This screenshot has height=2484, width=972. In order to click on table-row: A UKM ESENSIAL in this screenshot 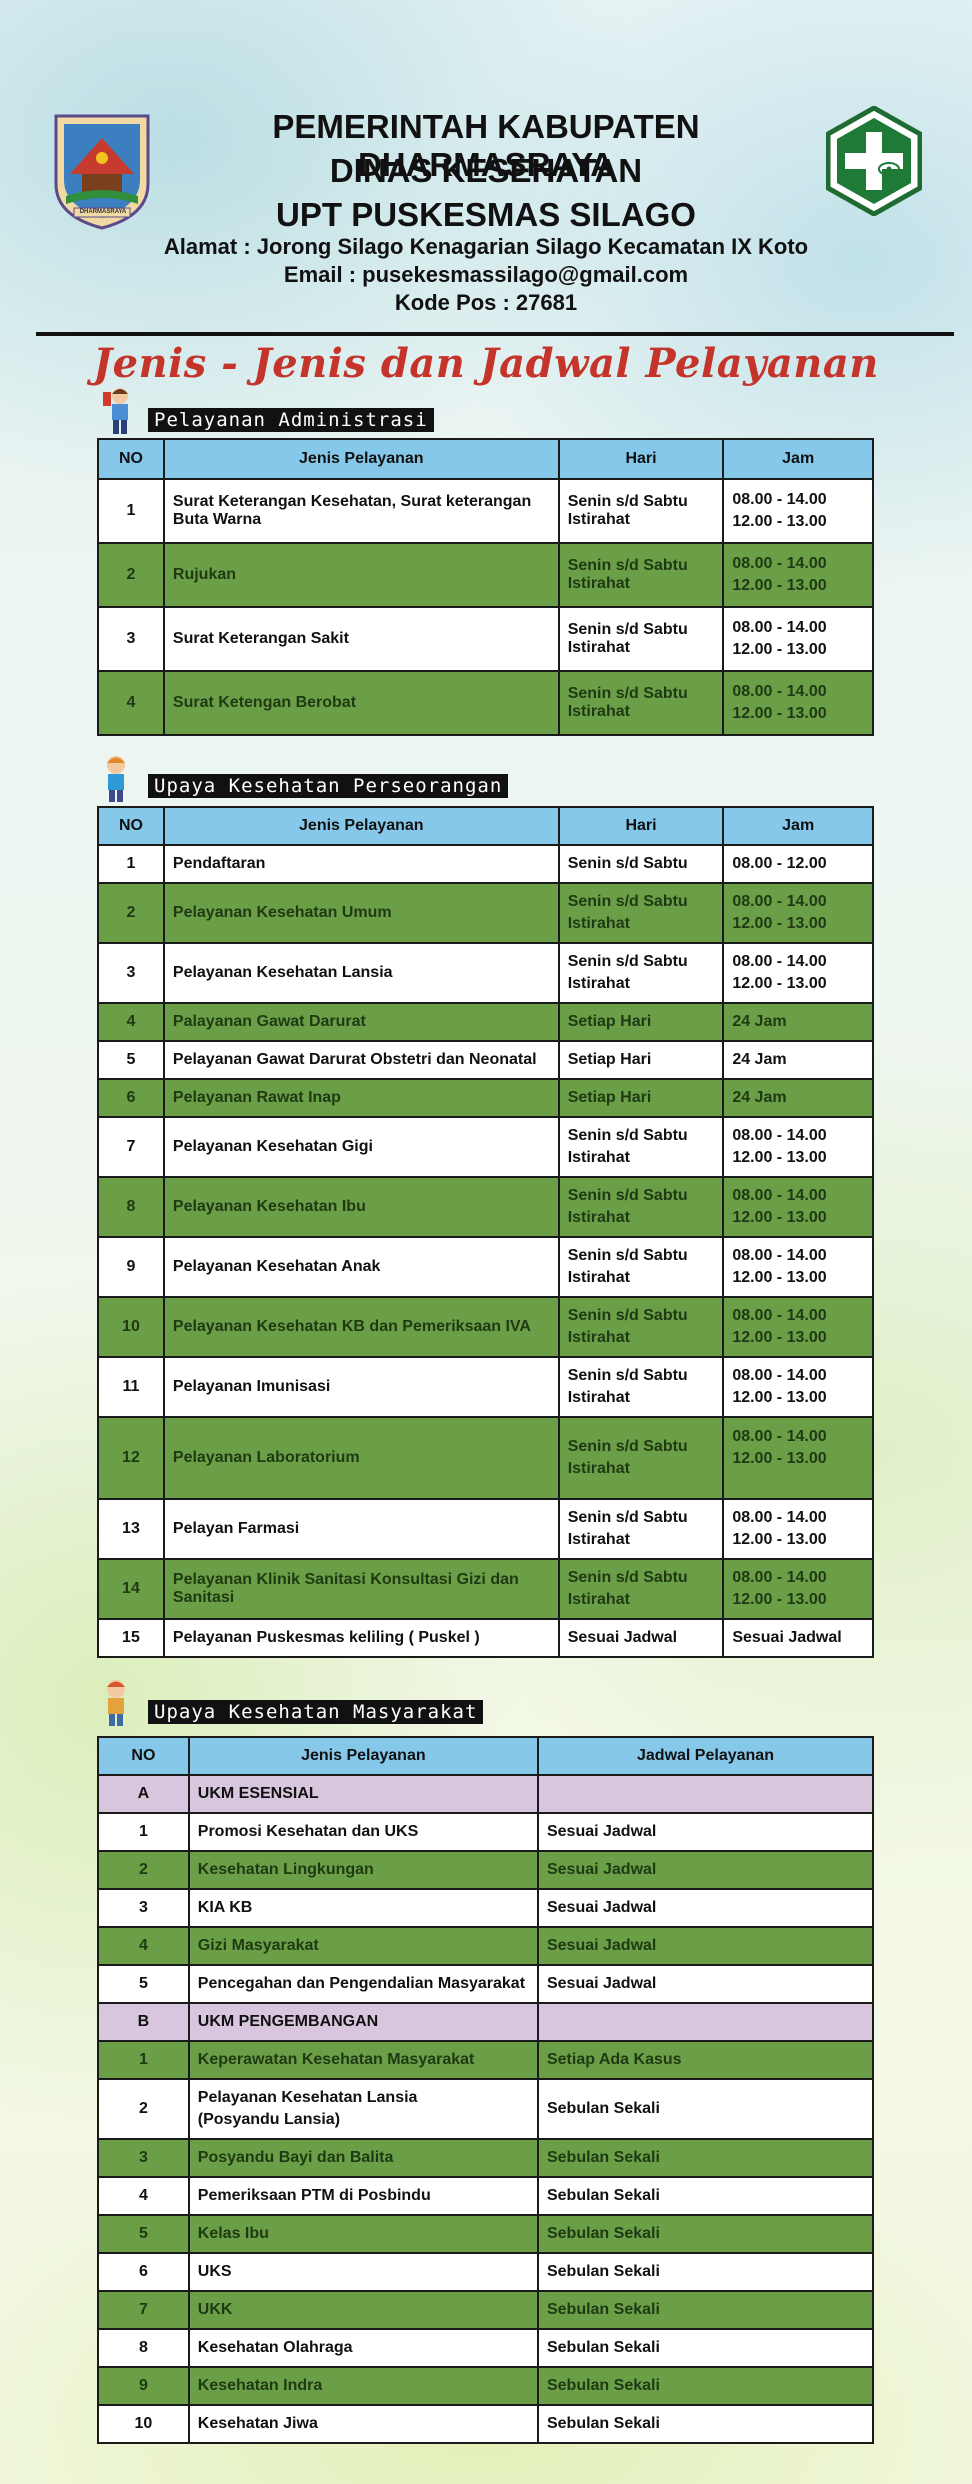, I will do `click(486, 1794)`.